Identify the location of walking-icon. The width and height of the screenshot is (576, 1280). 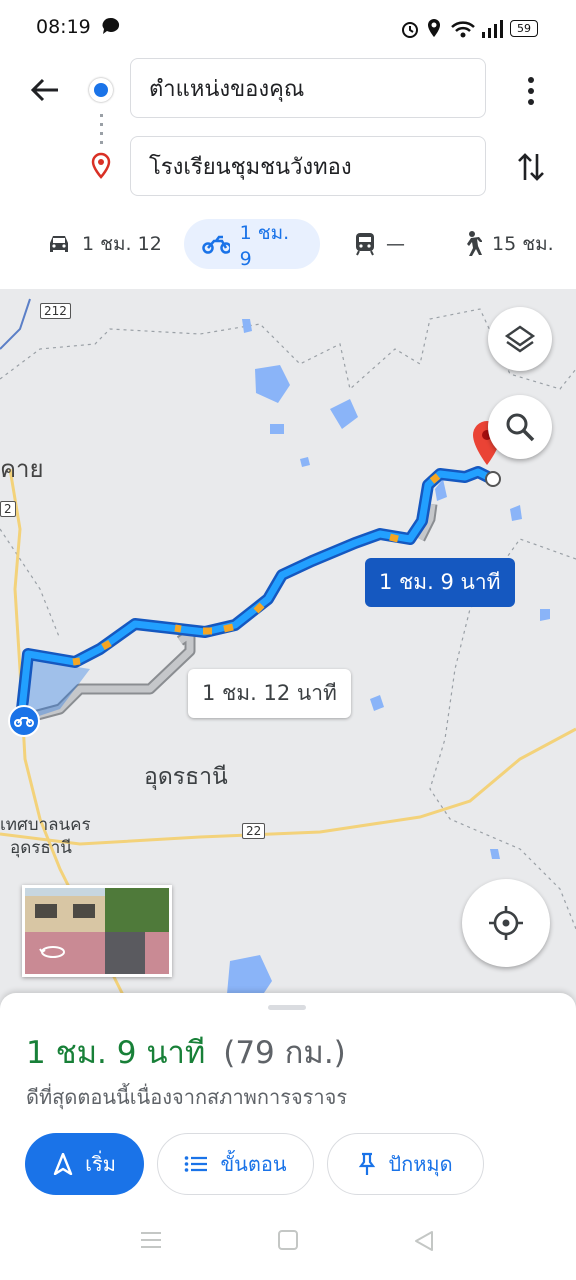
(474, 243).